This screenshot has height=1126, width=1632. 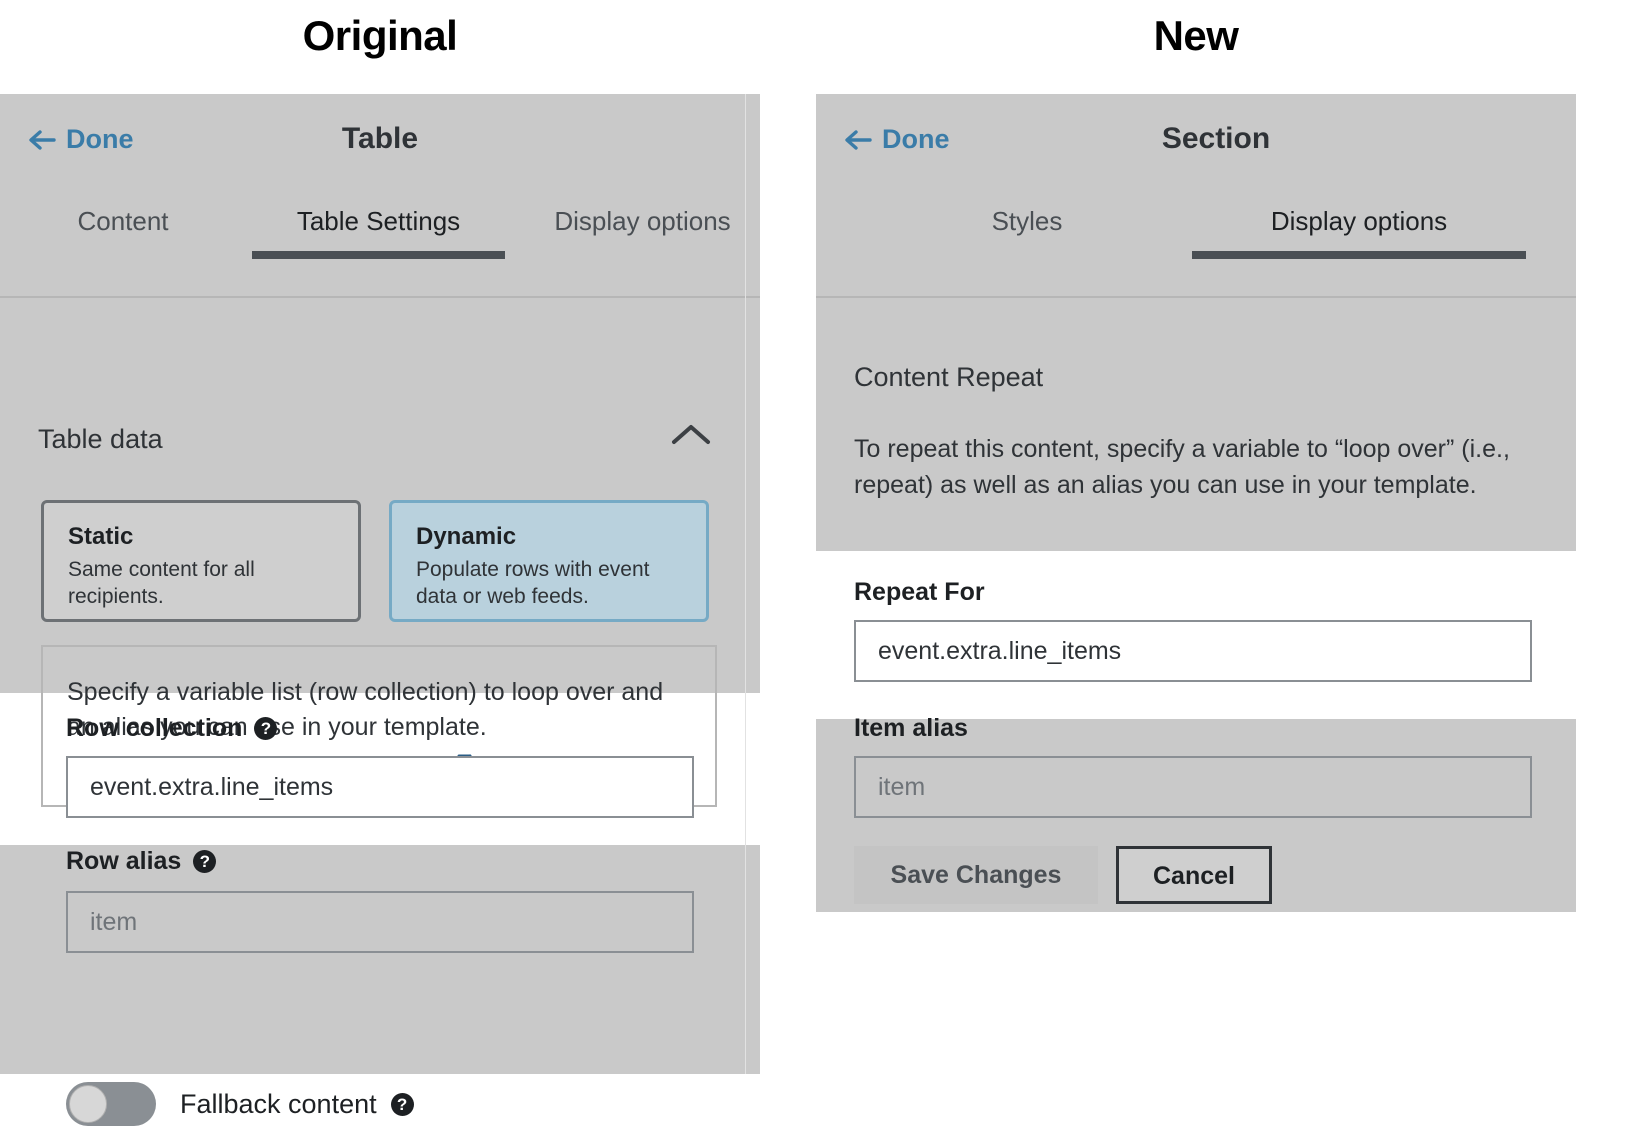 I want to click on tab-content: Content, so click(x=123, y=228).